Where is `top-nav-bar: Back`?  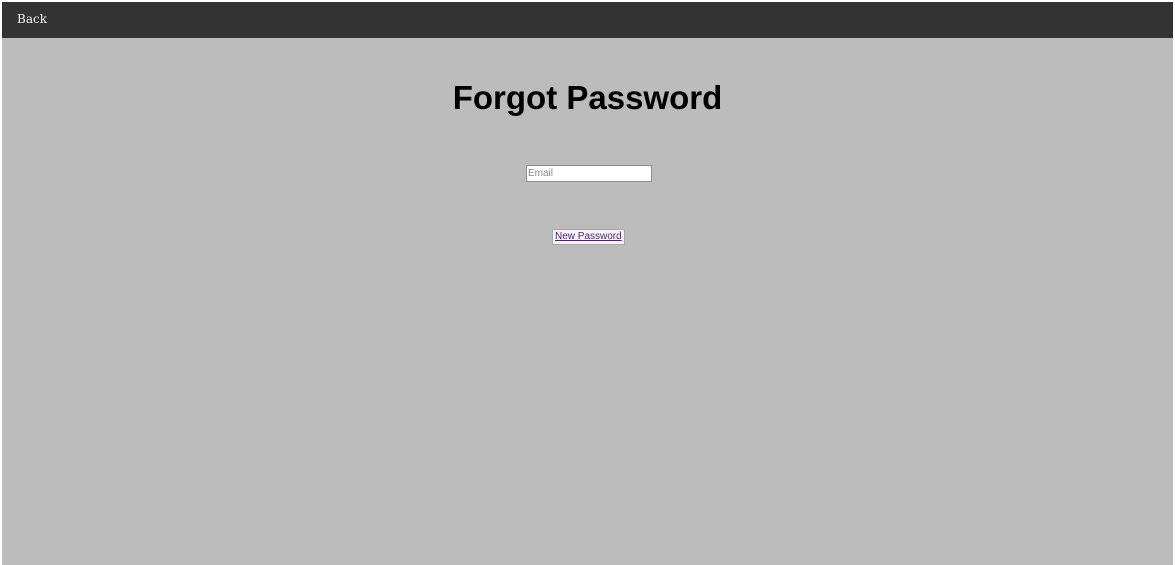 top-nav-bar: Back is located at coordinates (587, 20).